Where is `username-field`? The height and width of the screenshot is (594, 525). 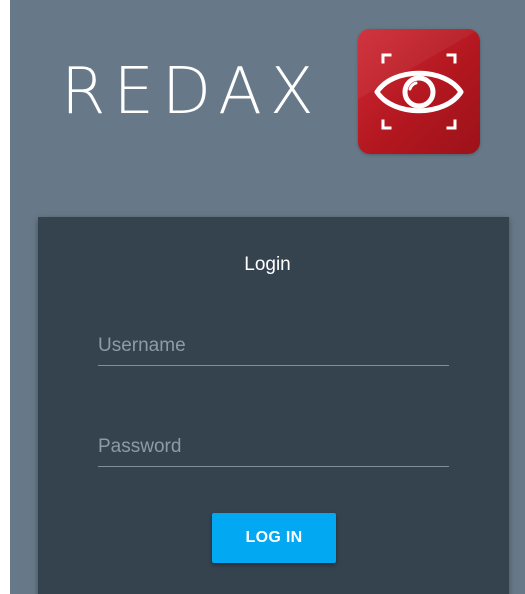 username-field is located at coordinates (273, 346).